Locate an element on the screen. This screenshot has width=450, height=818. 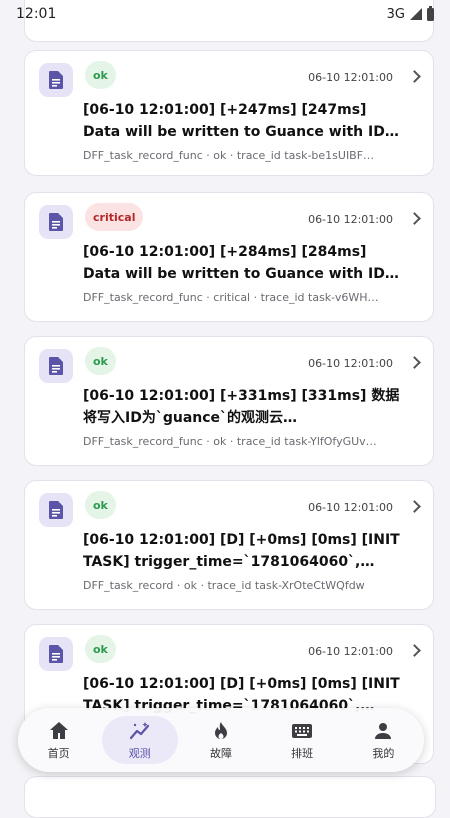
nav-label: 故障 is located at coordinates (220, 753).